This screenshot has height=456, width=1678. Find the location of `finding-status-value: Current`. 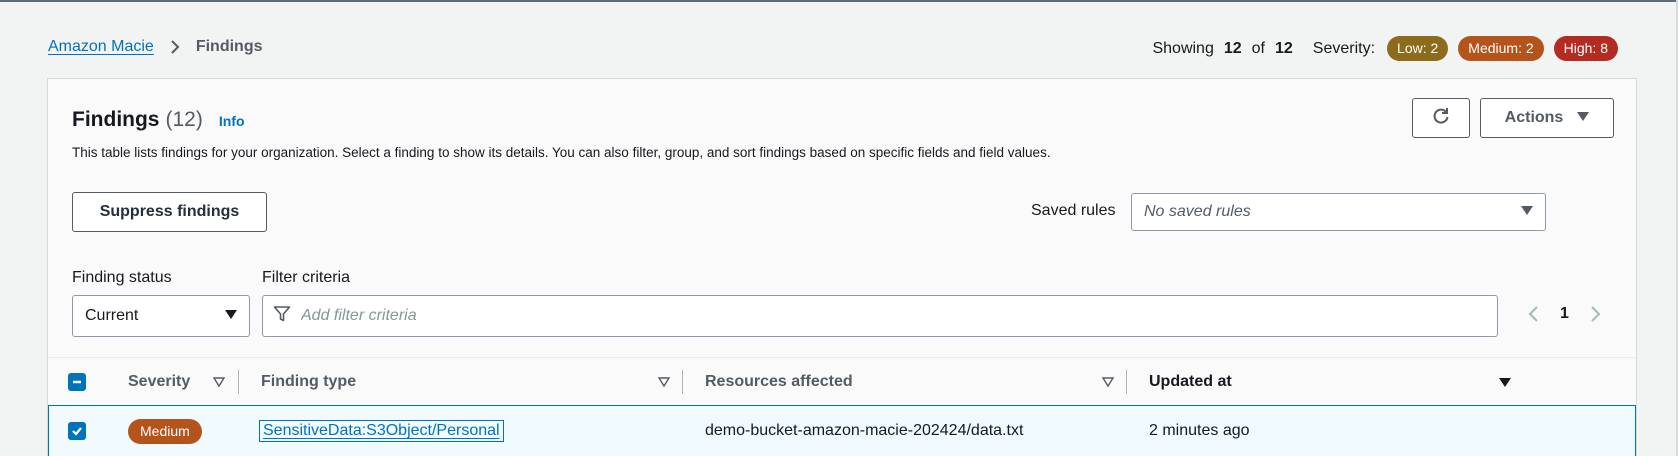

finding-status-value: Current is located at coordinates (112, 315).